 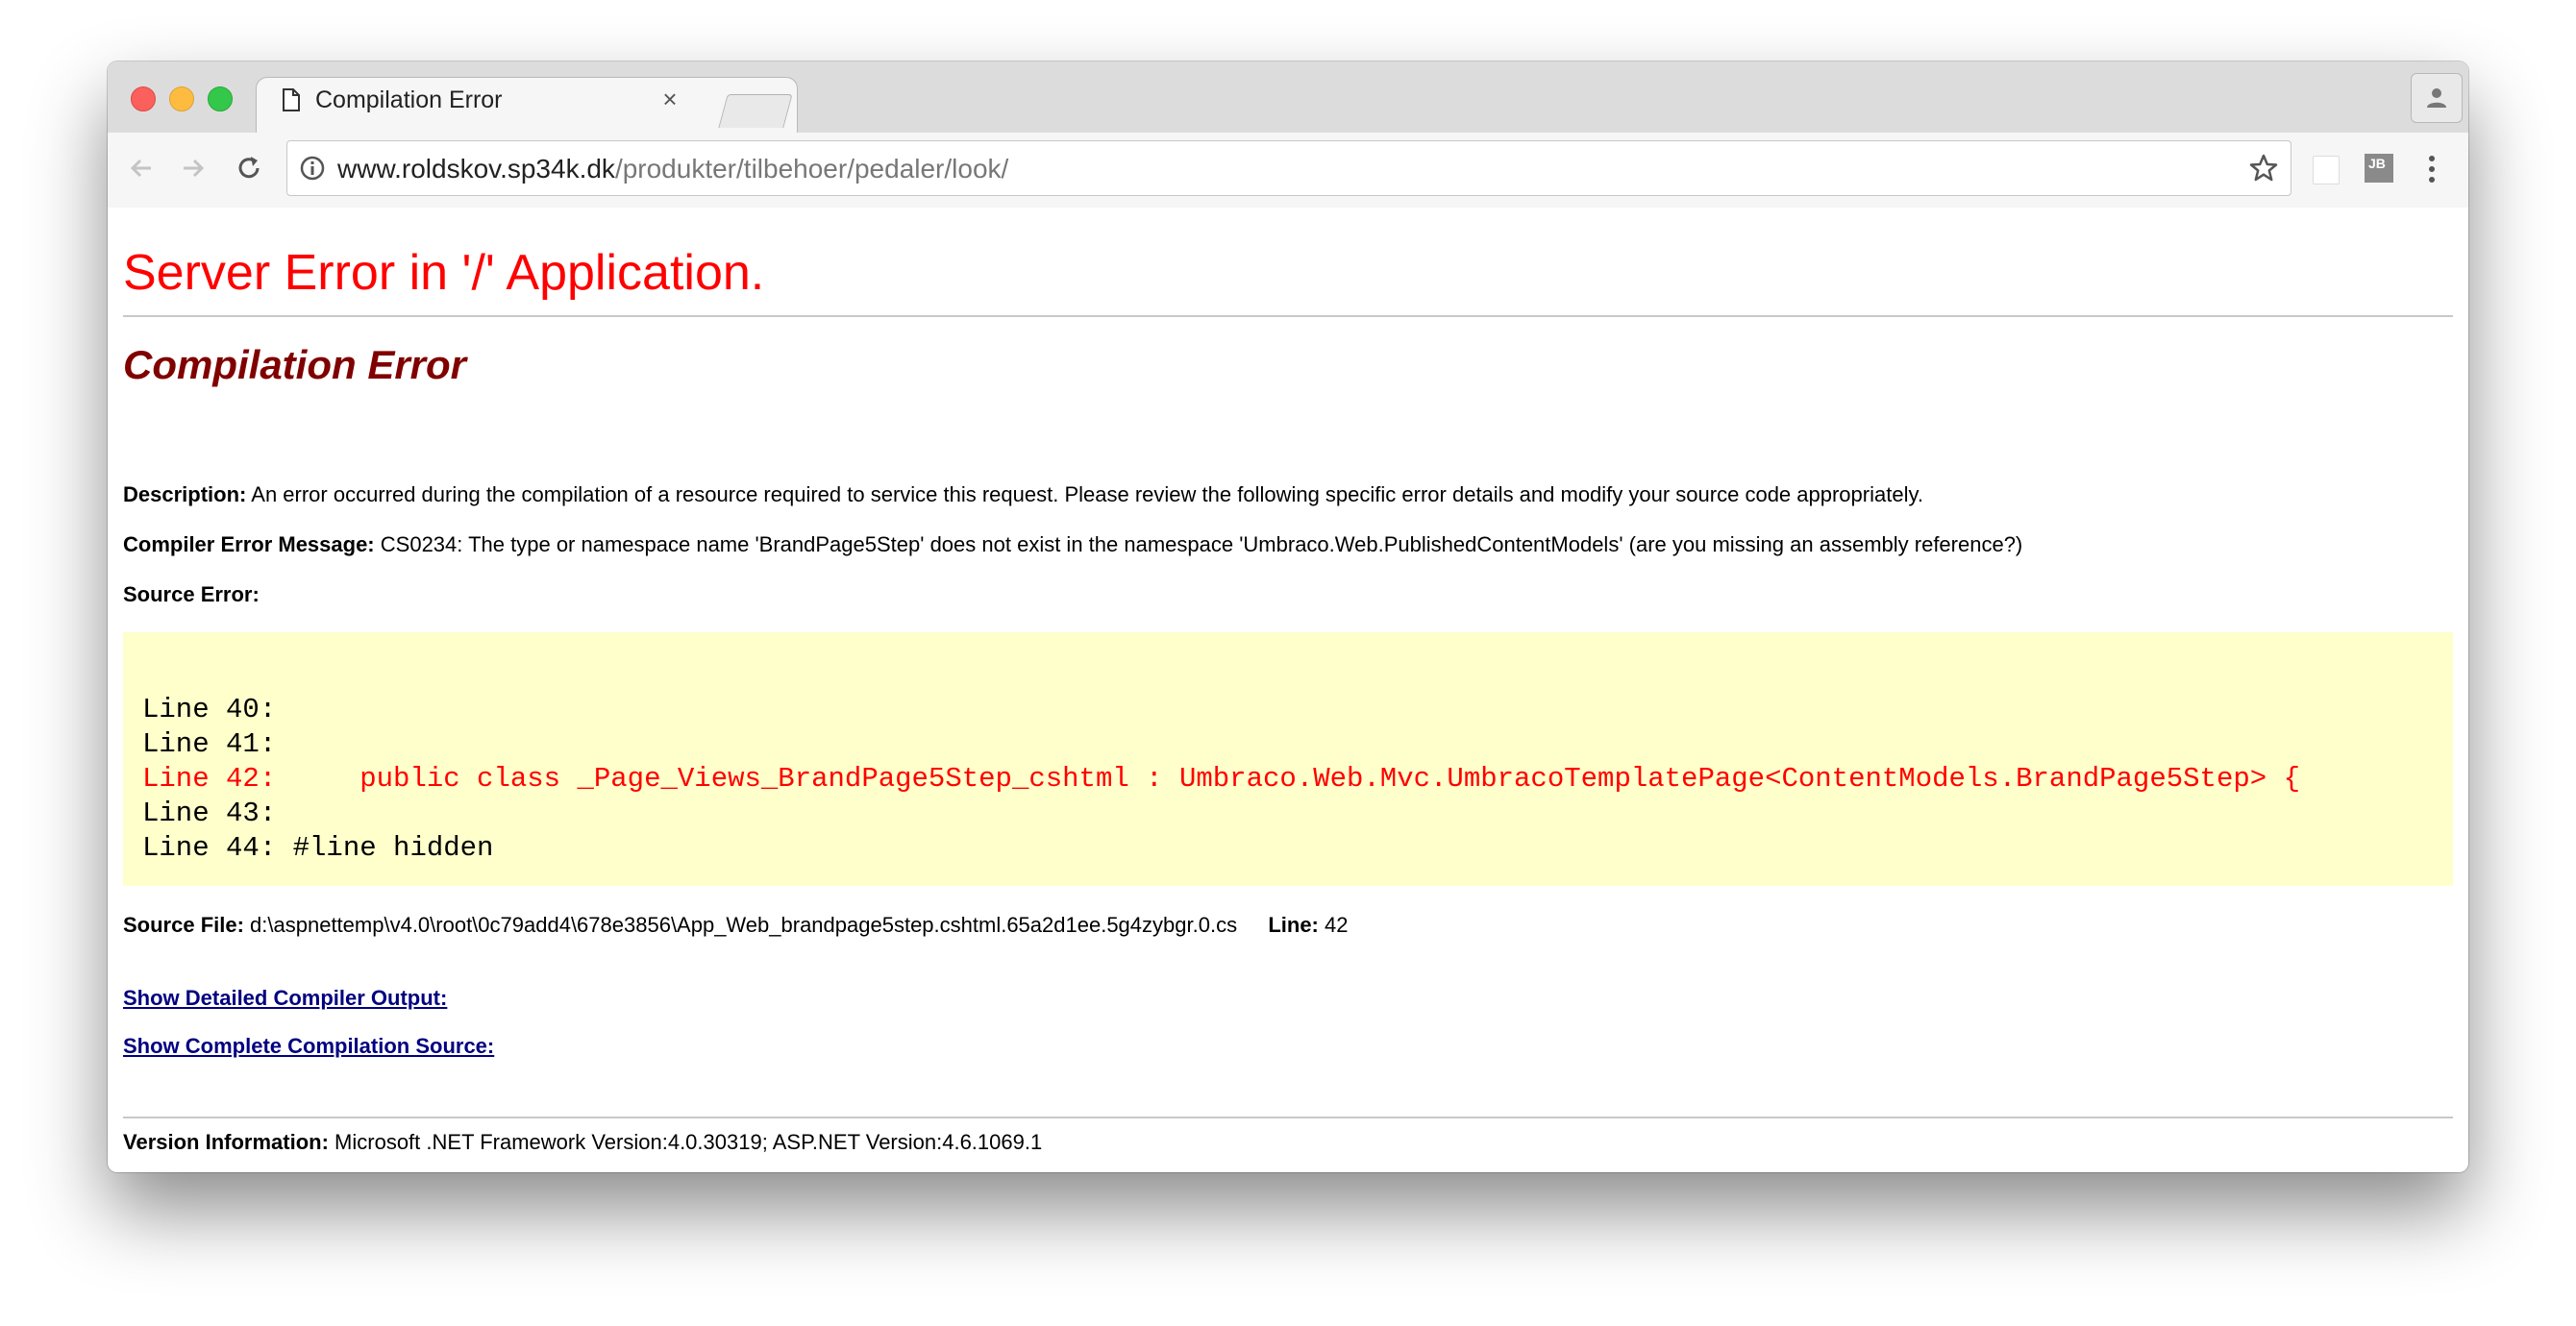 I want to click on line-number: 42, so click(x=1337, y=925).